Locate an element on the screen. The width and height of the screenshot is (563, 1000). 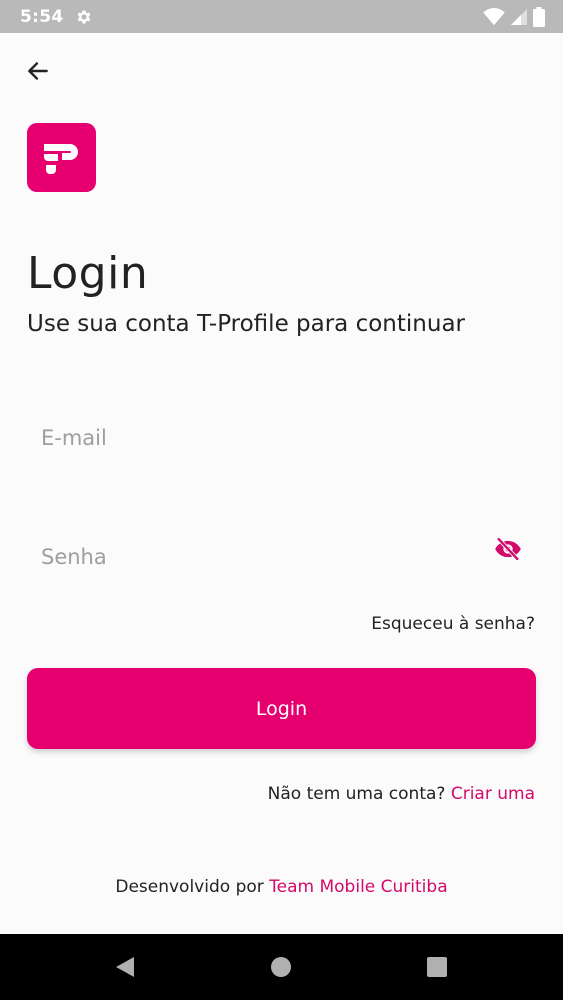
forgot-password-link: Esqueceu à senha? is located at coordinates (453, 624).